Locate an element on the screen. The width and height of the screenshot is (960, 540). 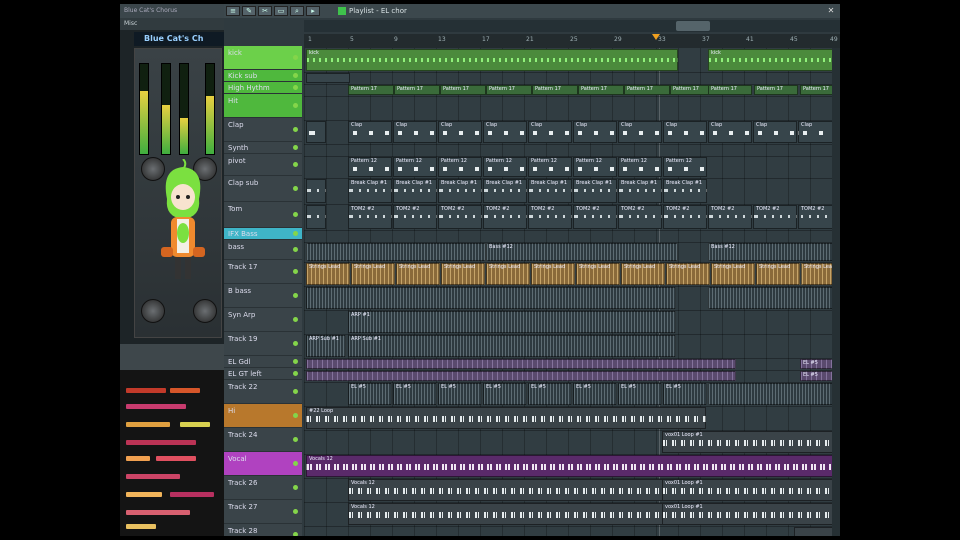
track-header: EL Gdl is located at coordinates (263, 362).